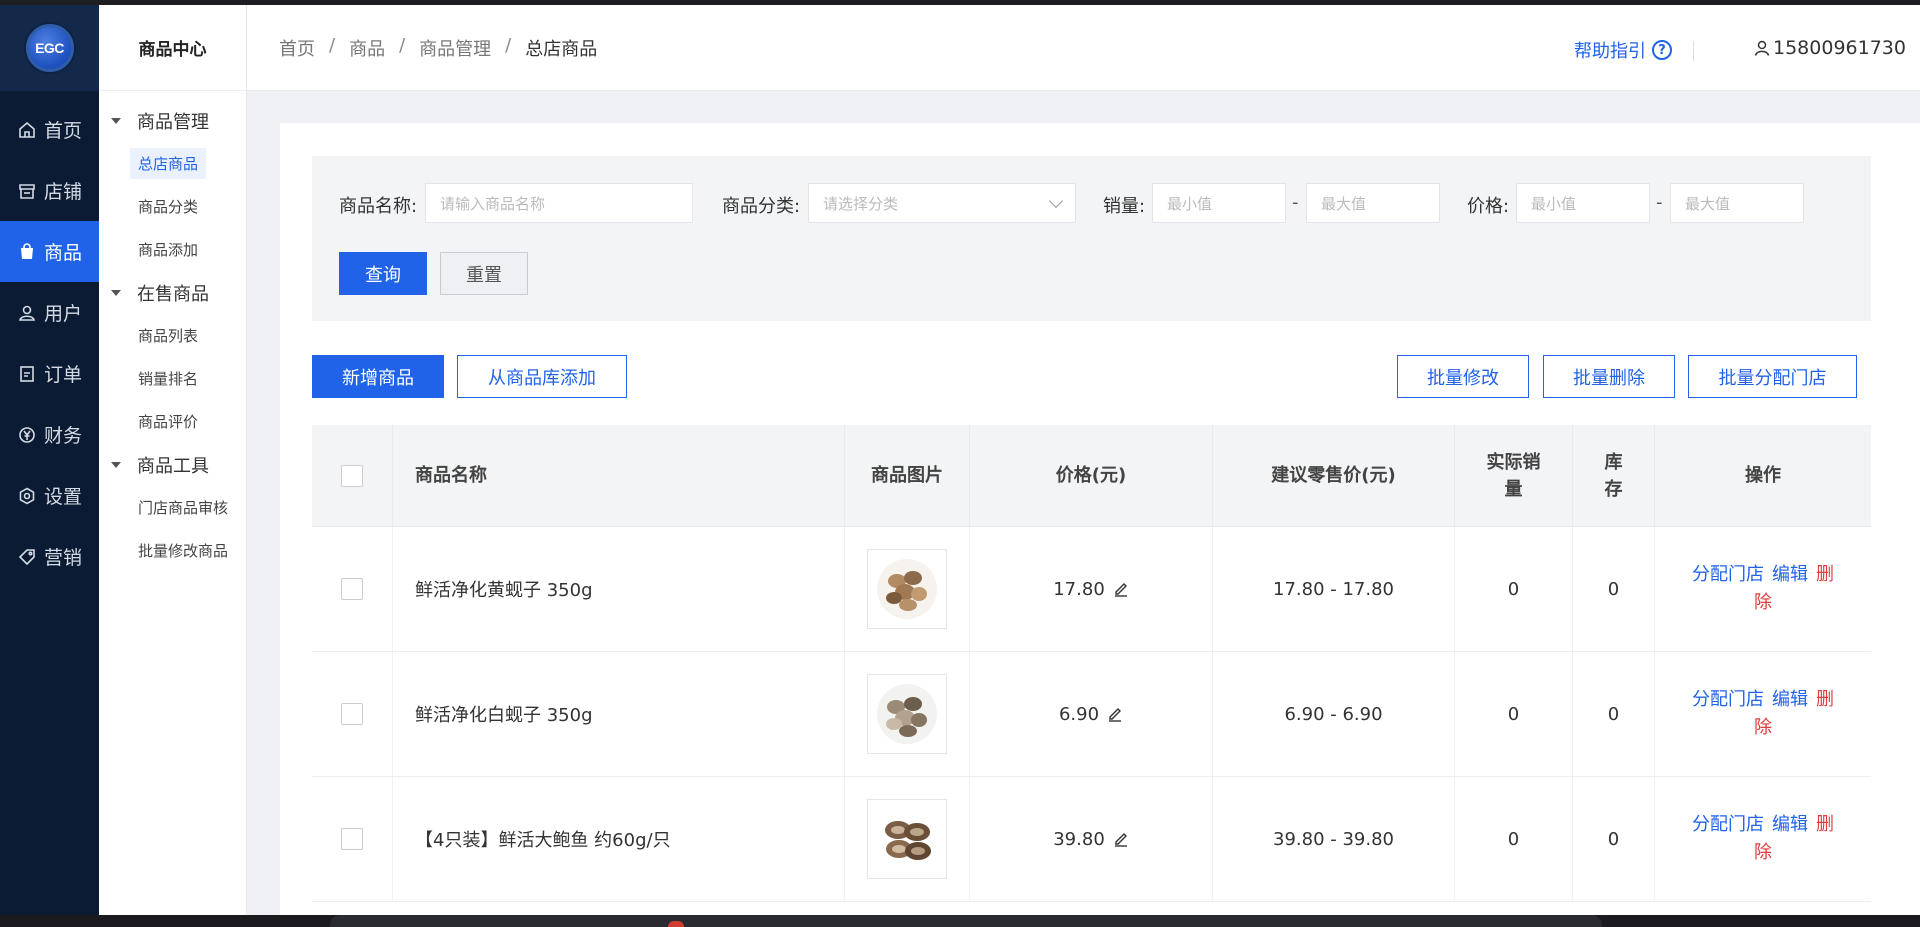 Image resolution: width=1920 pixels, height=927 pixels. What do you see at coordinates (1124, 206) in the screenshot?
I see `sales-filter-label: 销量:` at bounding box center [1124, 206].